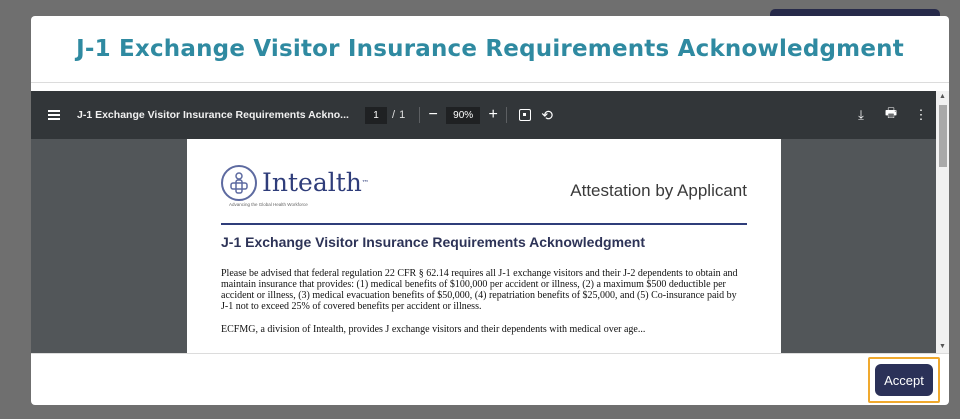  Describe the element at coordinates (942, 347) in the screenshot. I see `scroll-down-icon: ▼` at that location.